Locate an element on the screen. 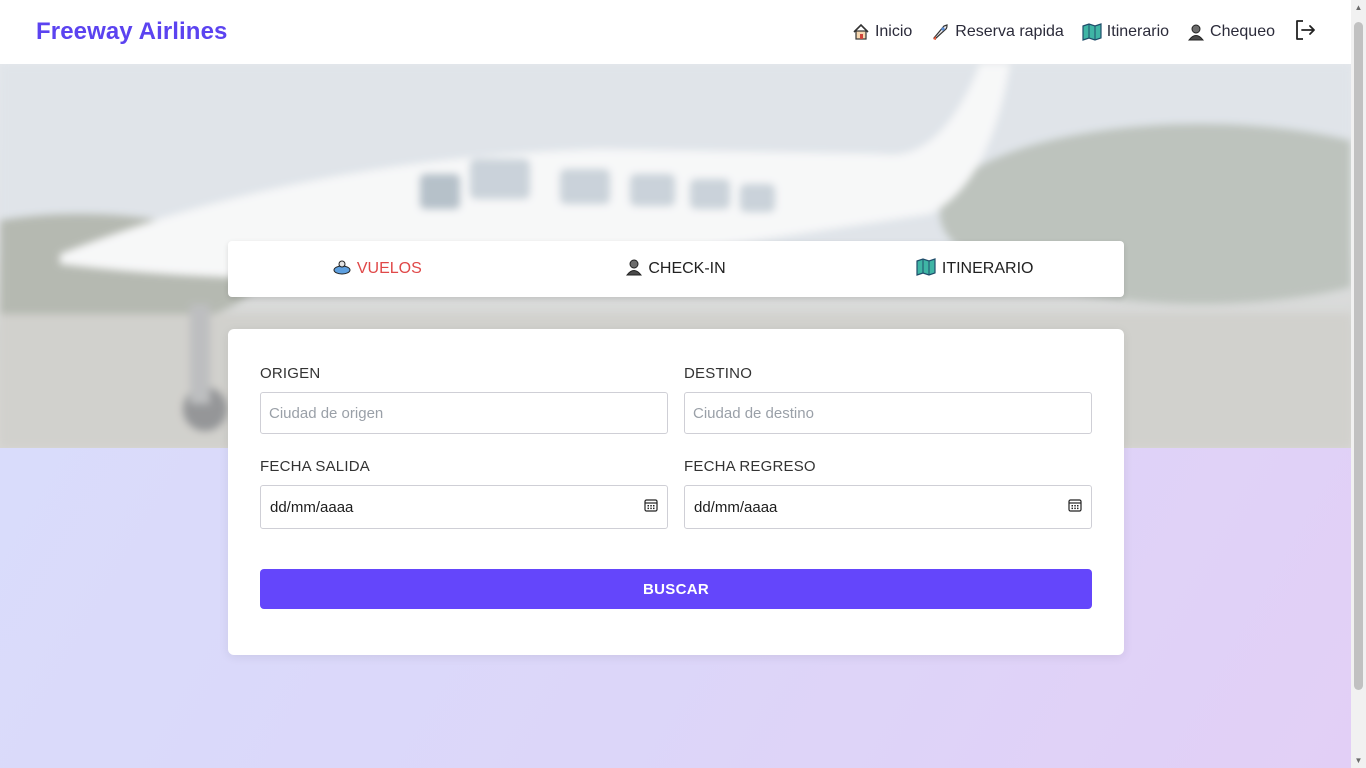 This screenshot has width=1366, height=768. origin-label: ORIGEN is located at coordinates (290, 373).